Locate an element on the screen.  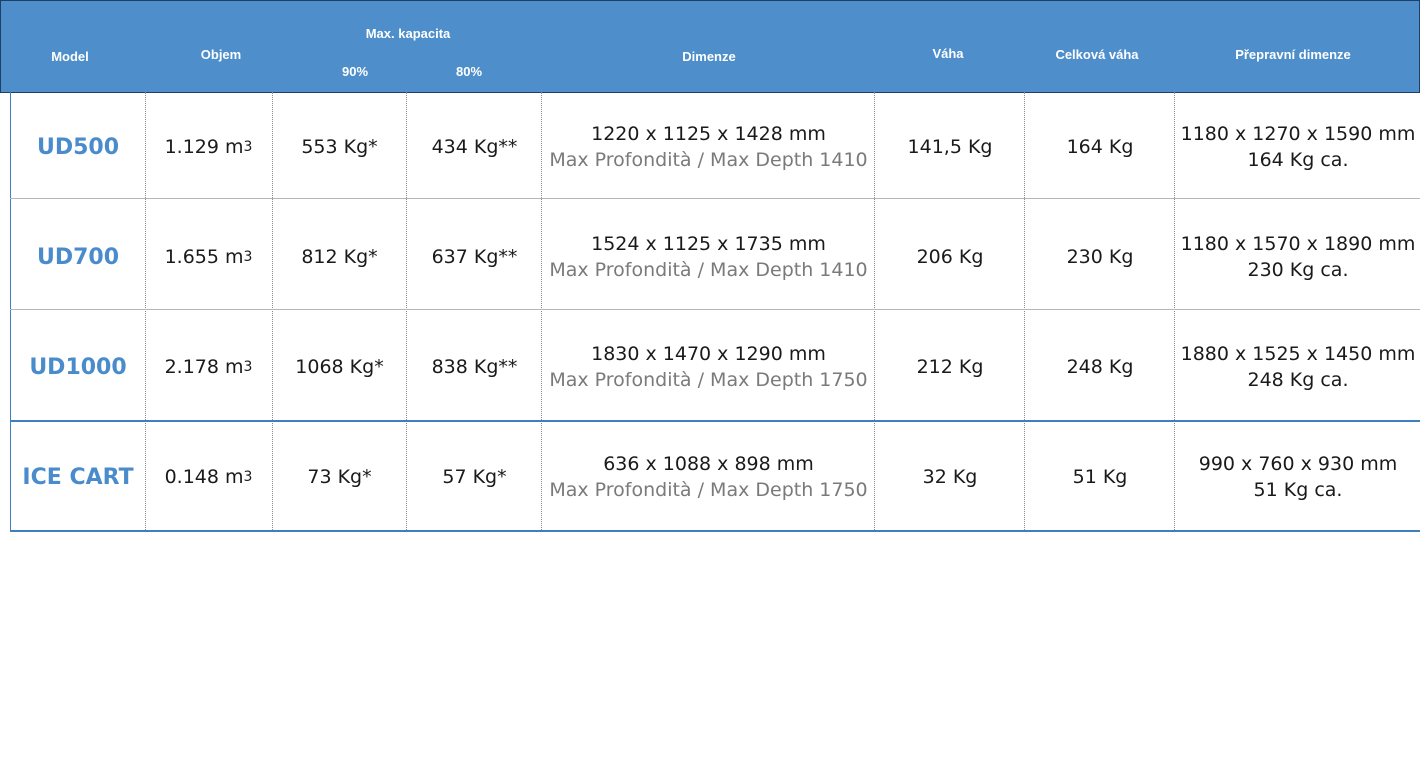
table-bottom-border is located at coordinates (715, 531).